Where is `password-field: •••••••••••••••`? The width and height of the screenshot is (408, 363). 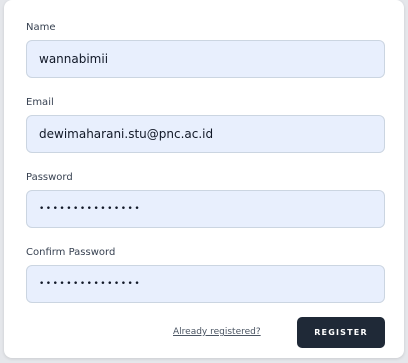
password-field: ••••••••••••••• is located at coordinates (205, 209).